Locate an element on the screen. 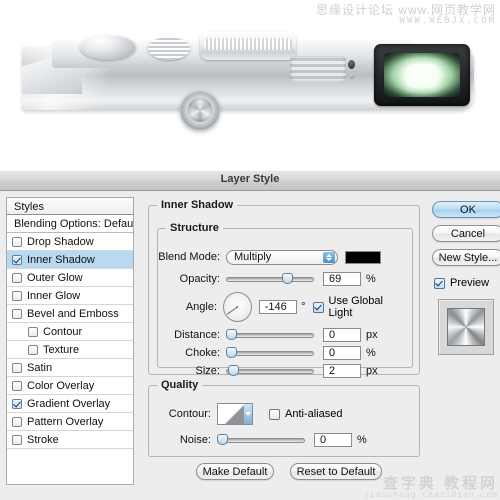 The width and height of the screenshot is (500, 500). use-global-light-checkbox is located at coordinates (318, 307).